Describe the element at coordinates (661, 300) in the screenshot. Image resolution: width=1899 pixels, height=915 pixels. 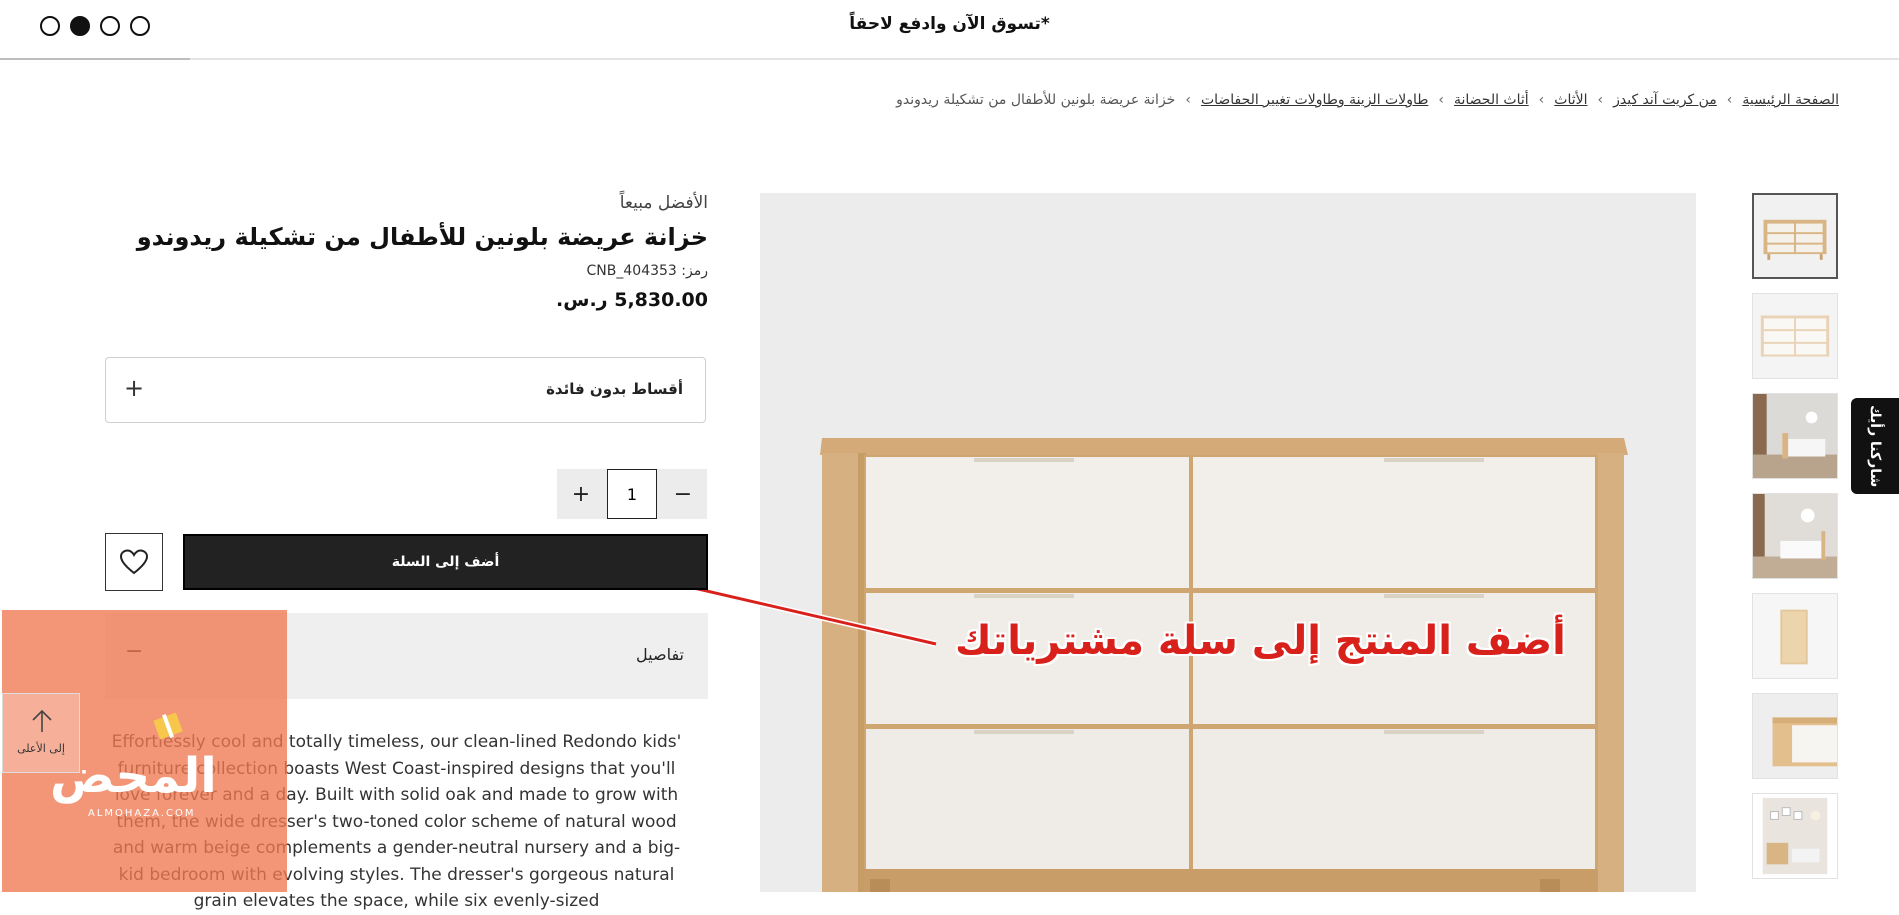
I see `price-amount: 5,830.00` at that location.